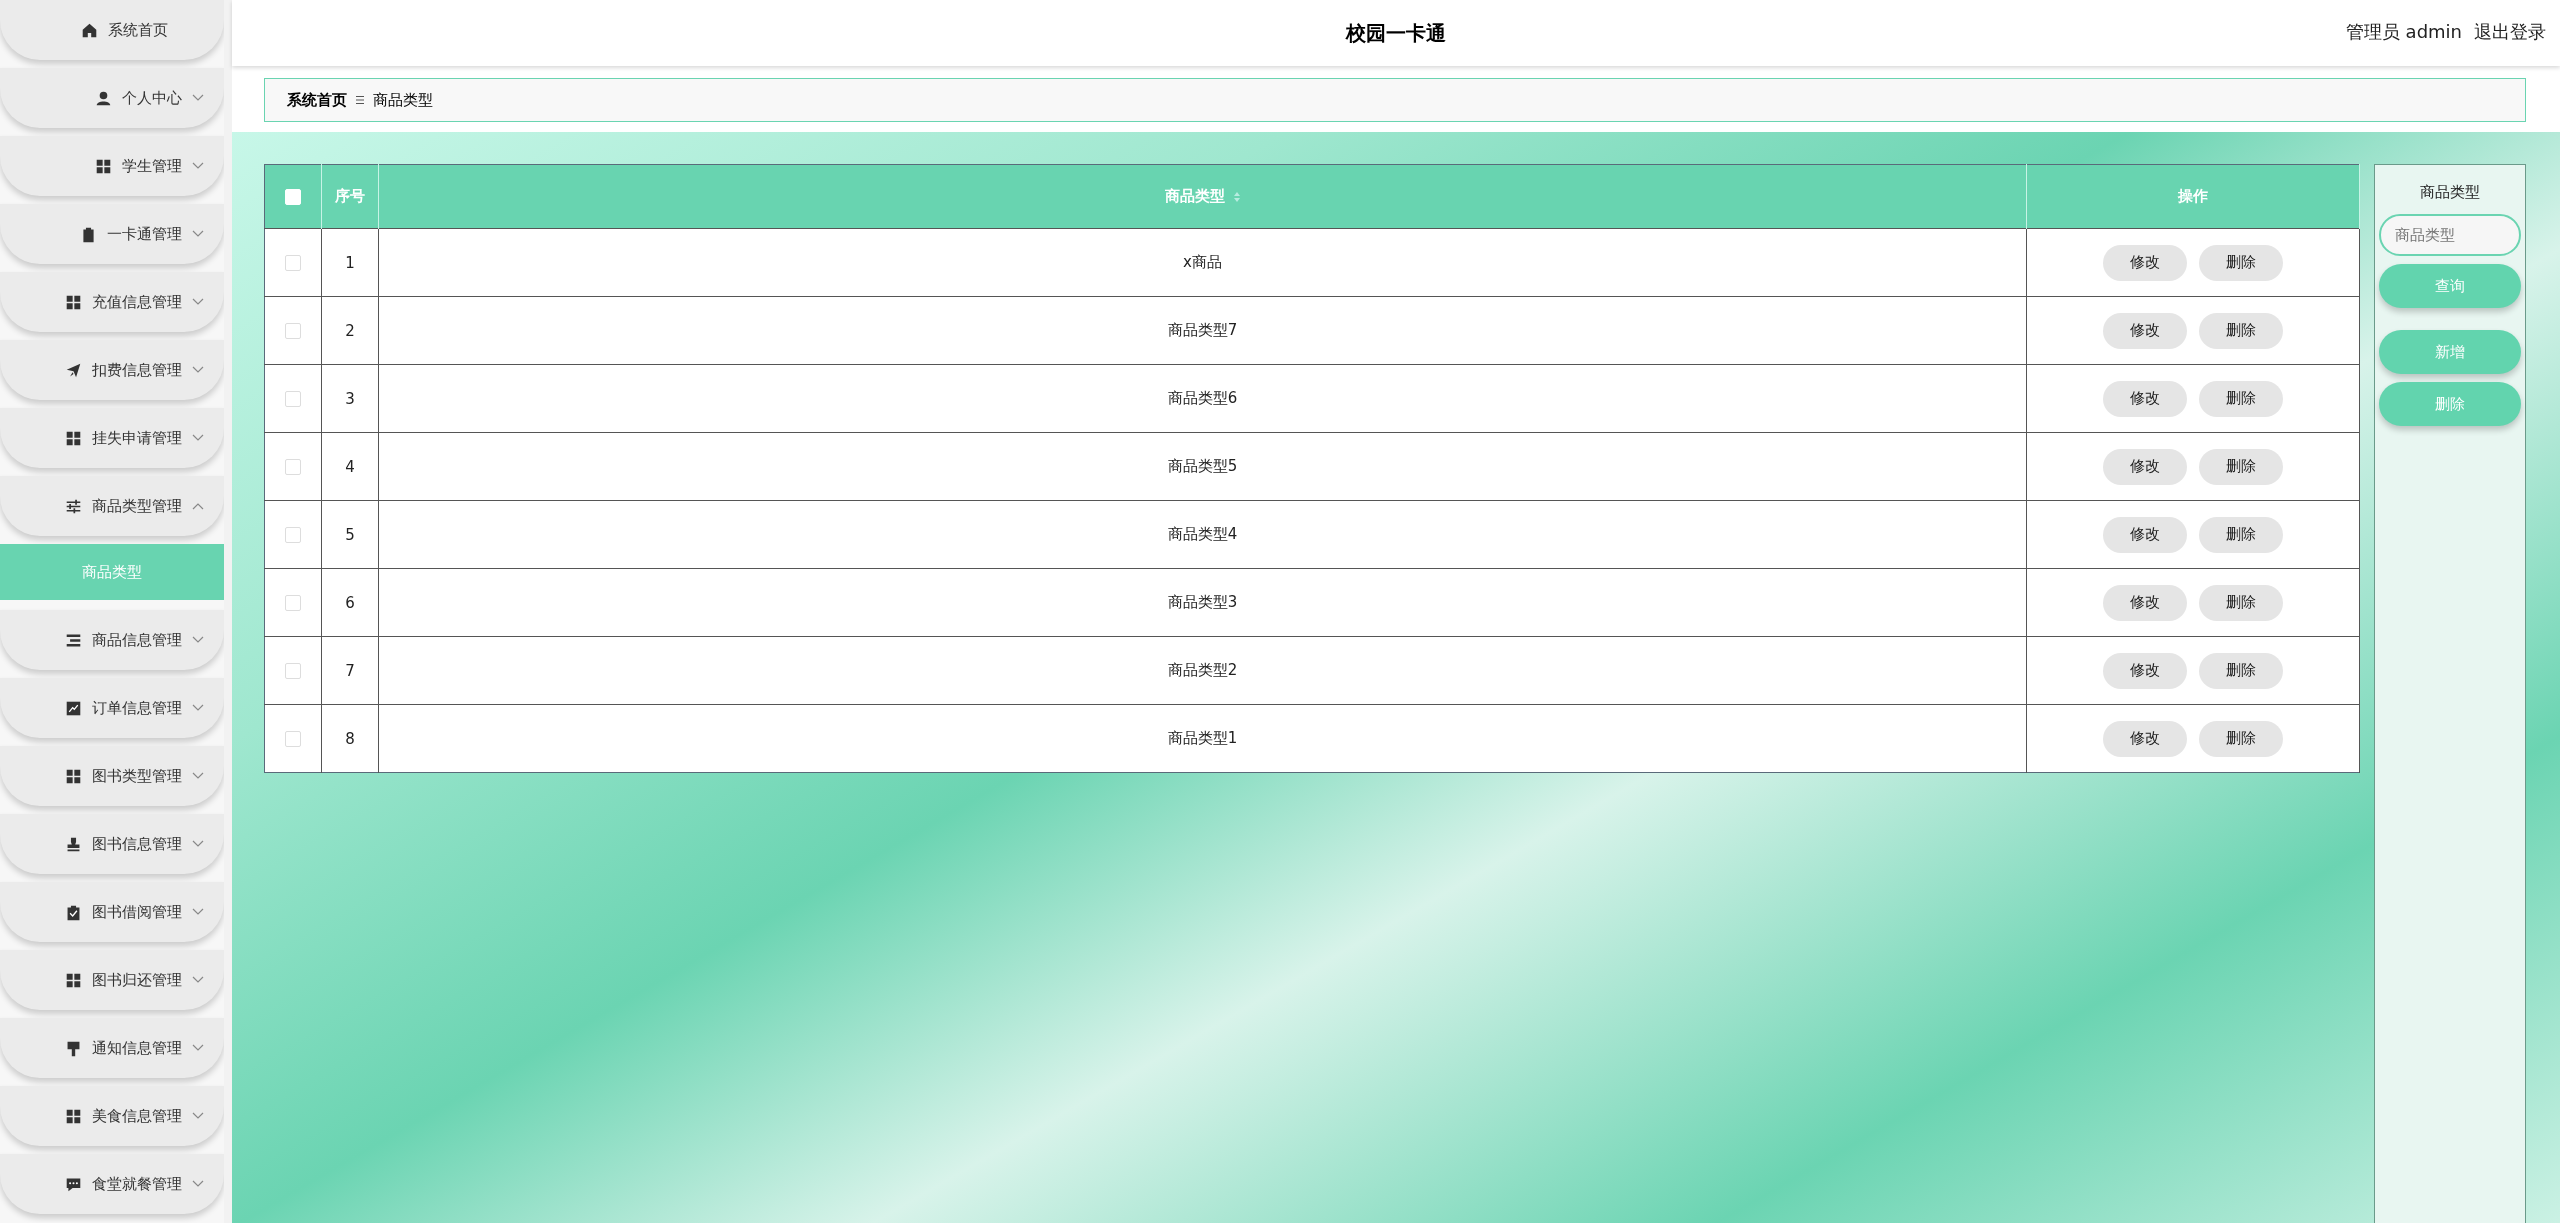 This screenshot has height=1223, width=2560. What do you see at coordinates (1236, 196) in the screenshot?
I see `sort-icon` at bounding box center [1236, 196].